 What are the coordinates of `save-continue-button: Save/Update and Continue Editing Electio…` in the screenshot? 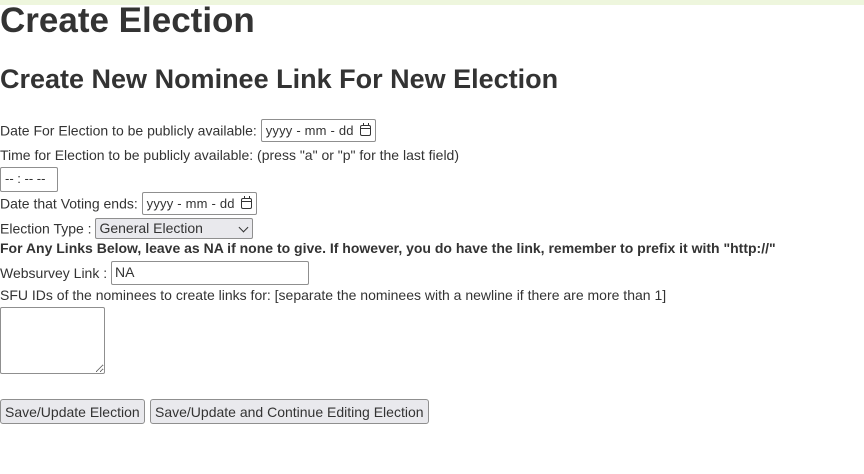 It's located at (289, 411).